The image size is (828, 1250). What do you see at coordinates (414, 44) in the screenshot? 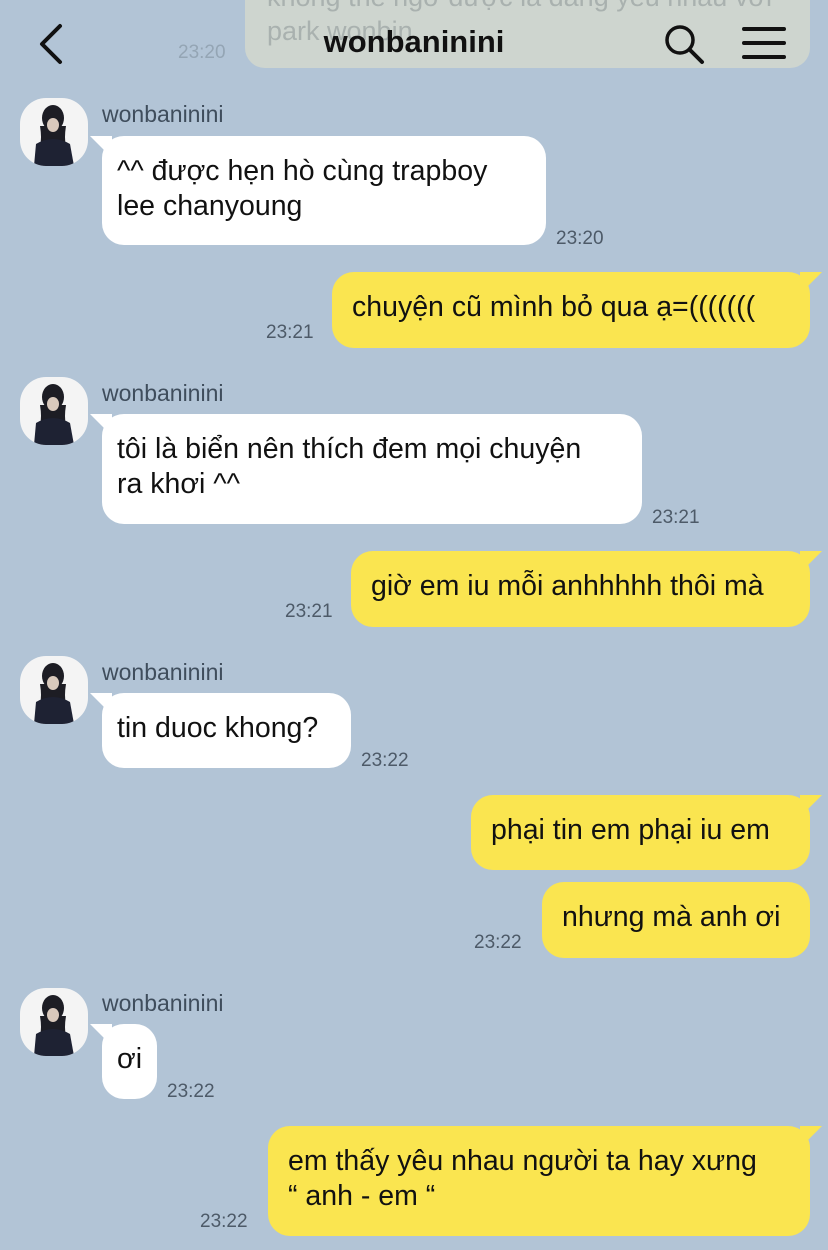
I see `chat-header: wonbaninini` at bounding box center [414, 44].